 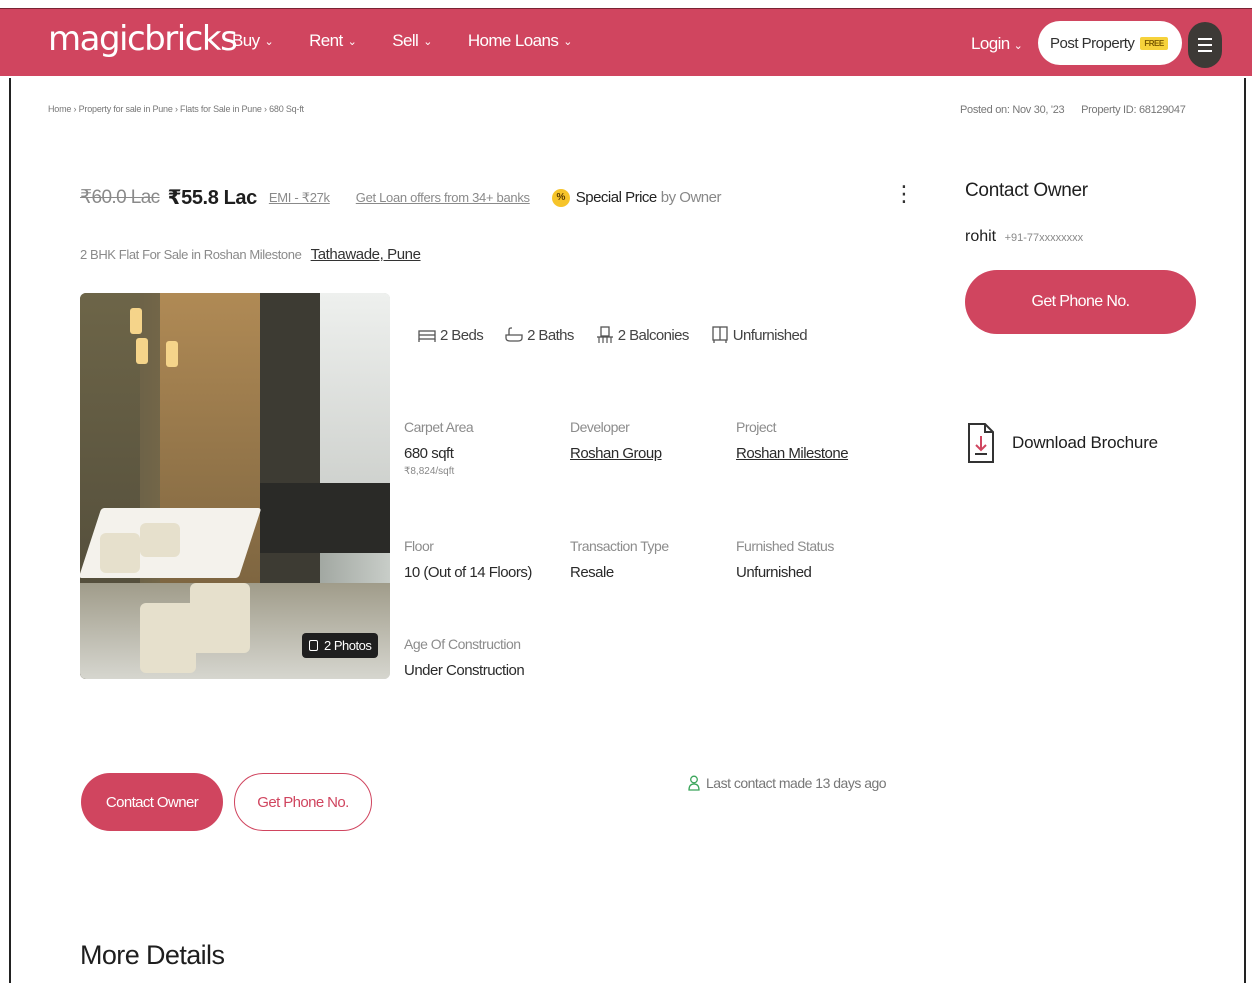 I want to click on emi-link: EMI - ₹27k, so click(x=299, y=198).